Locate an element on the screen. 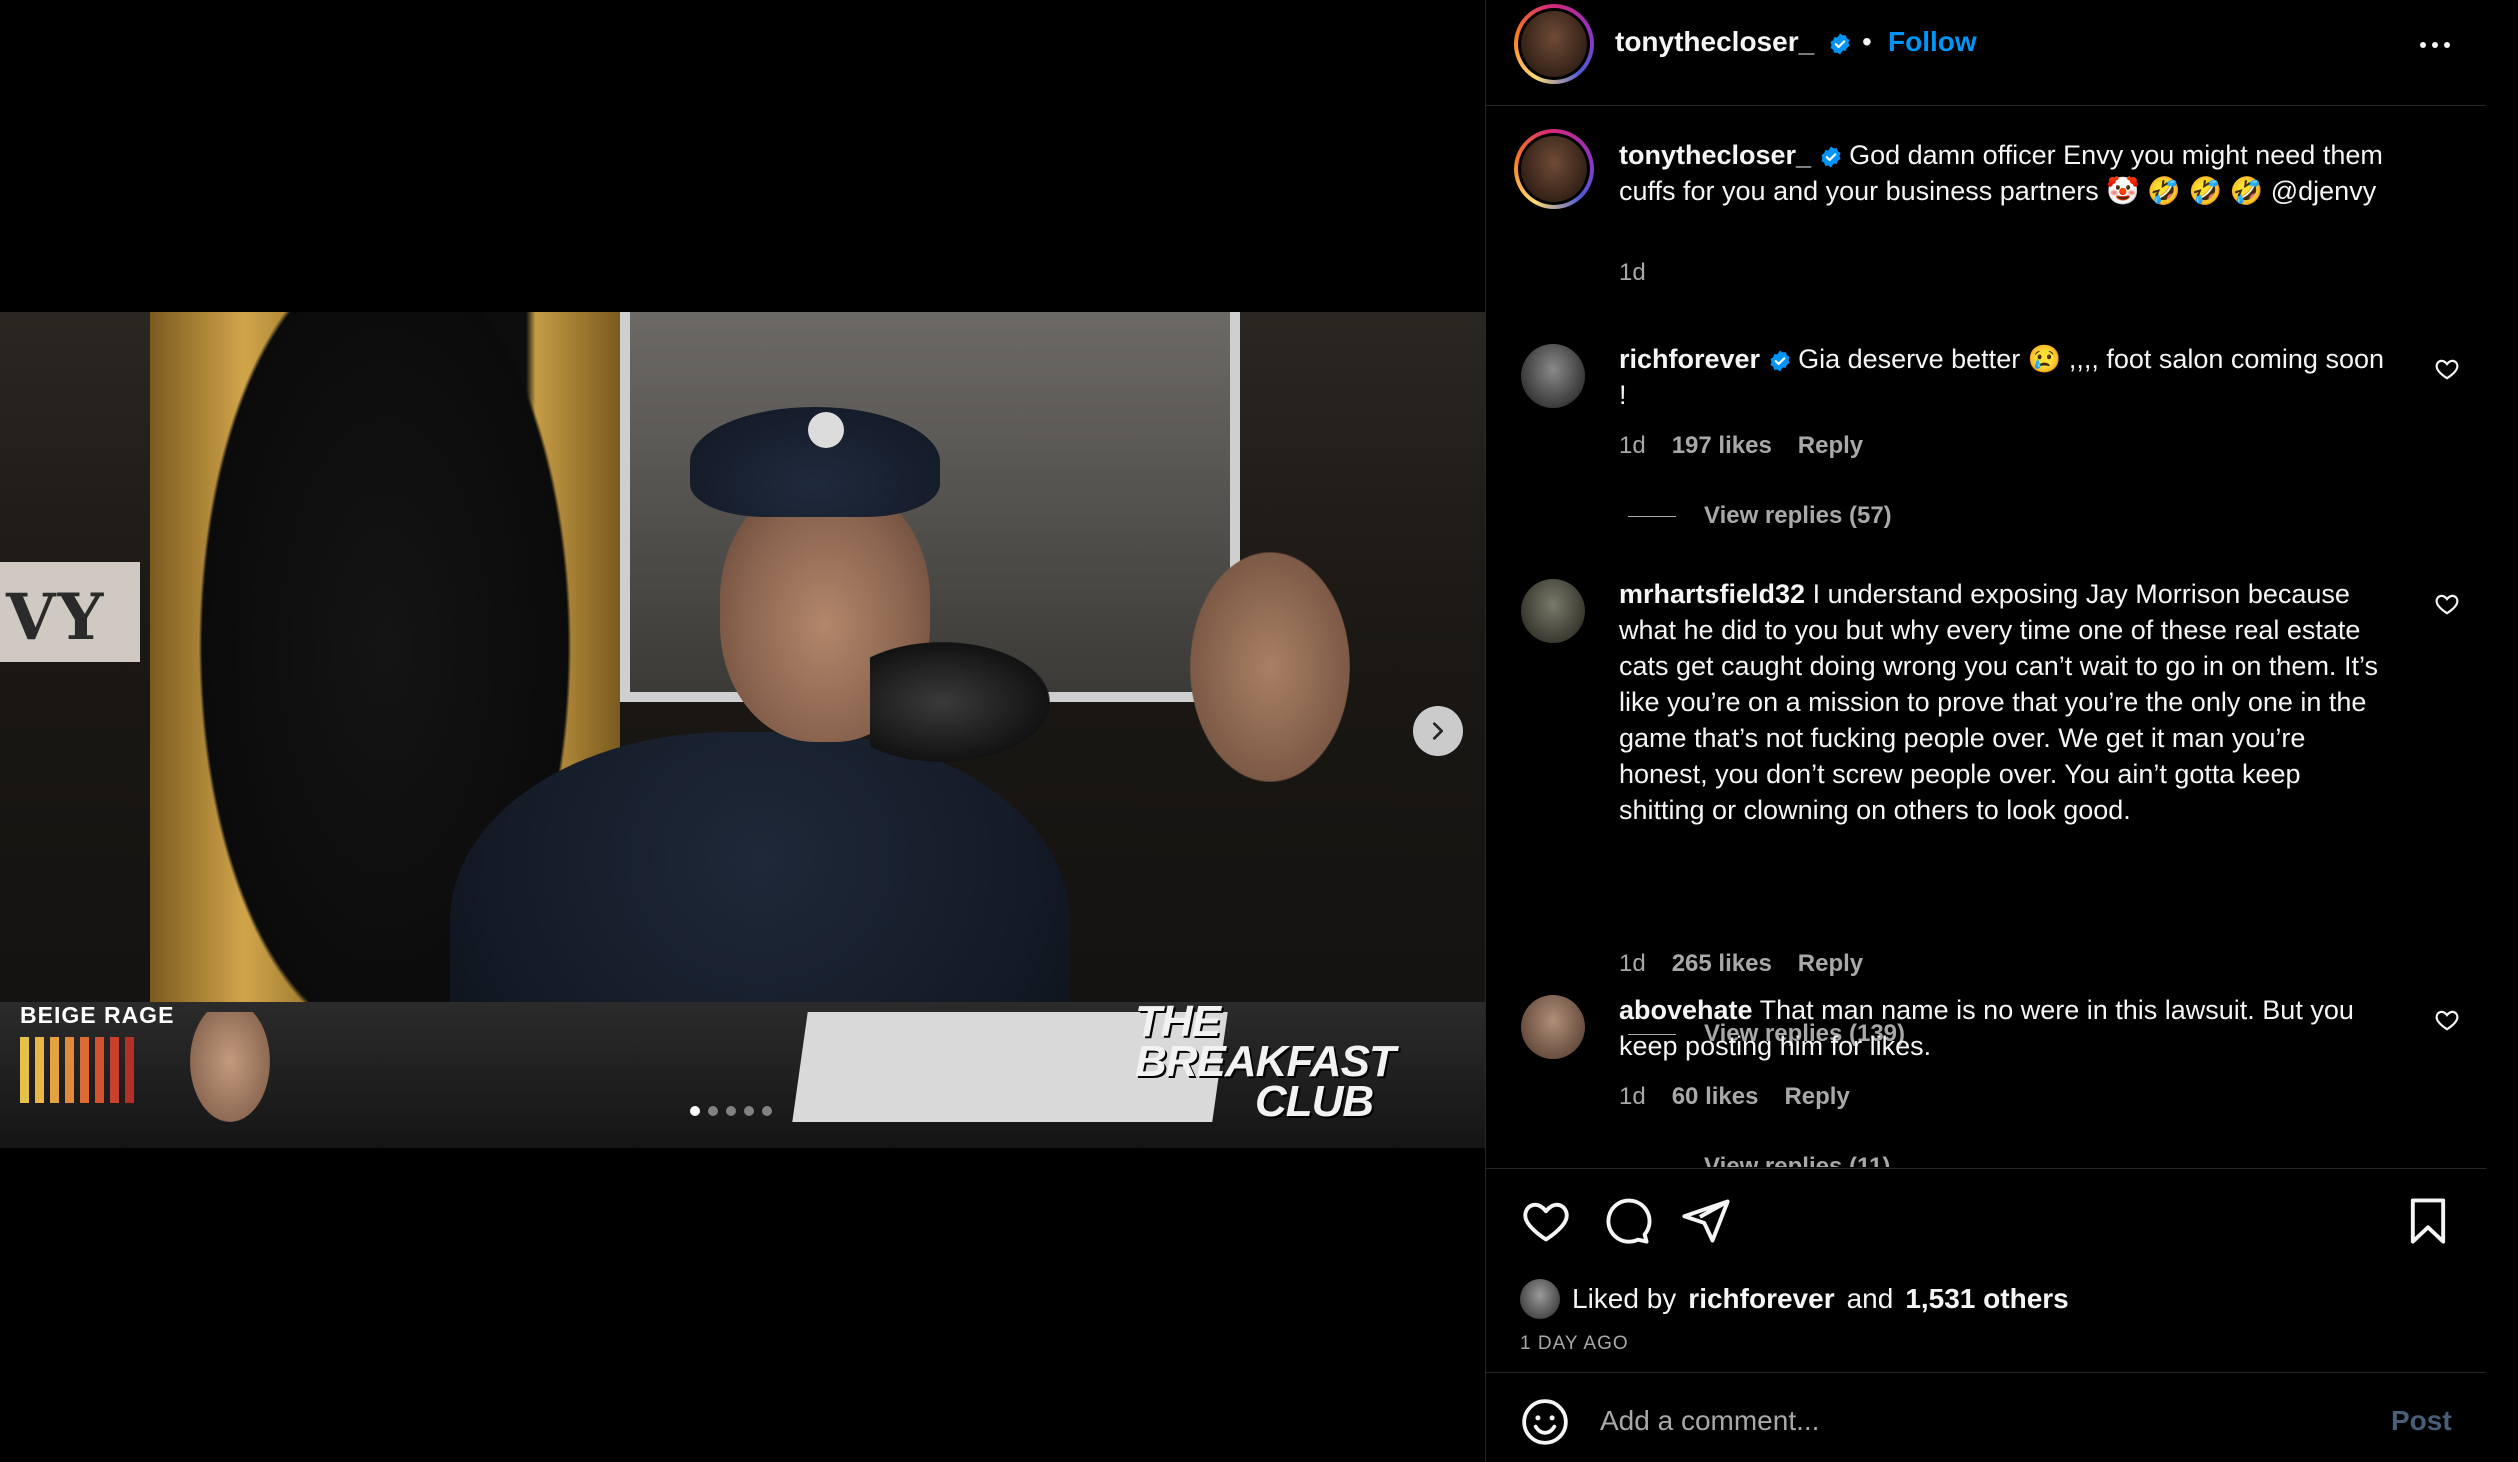 The width and height of the screenshot is (2518, 1462). logo-line-1: THE BREAKFAST is located at coordinates (1265, 1041).